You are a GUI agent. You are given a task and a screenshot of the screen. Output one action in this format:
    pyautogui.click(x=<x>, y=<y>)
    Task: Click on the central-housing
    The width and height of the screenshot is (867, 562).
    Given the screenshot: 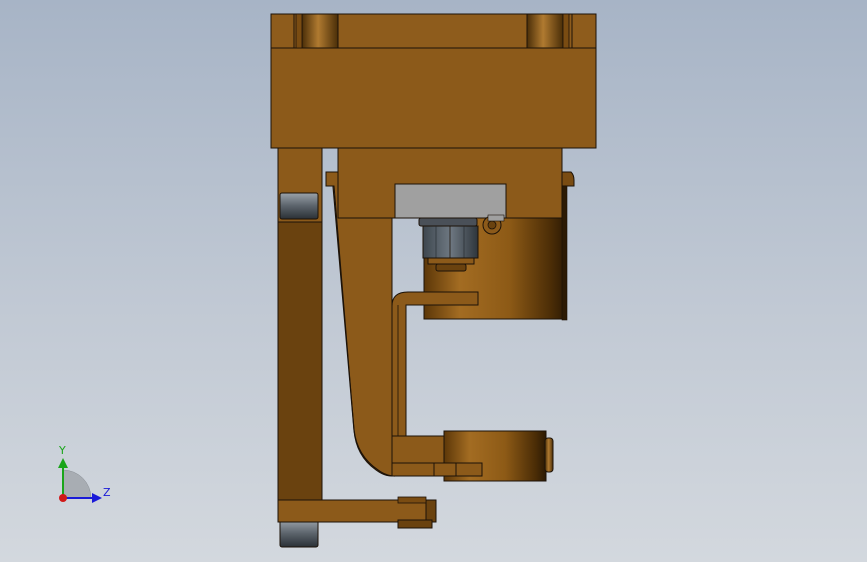 What is the action you would take?
    pyautogui.click(x=456, y=183)
    